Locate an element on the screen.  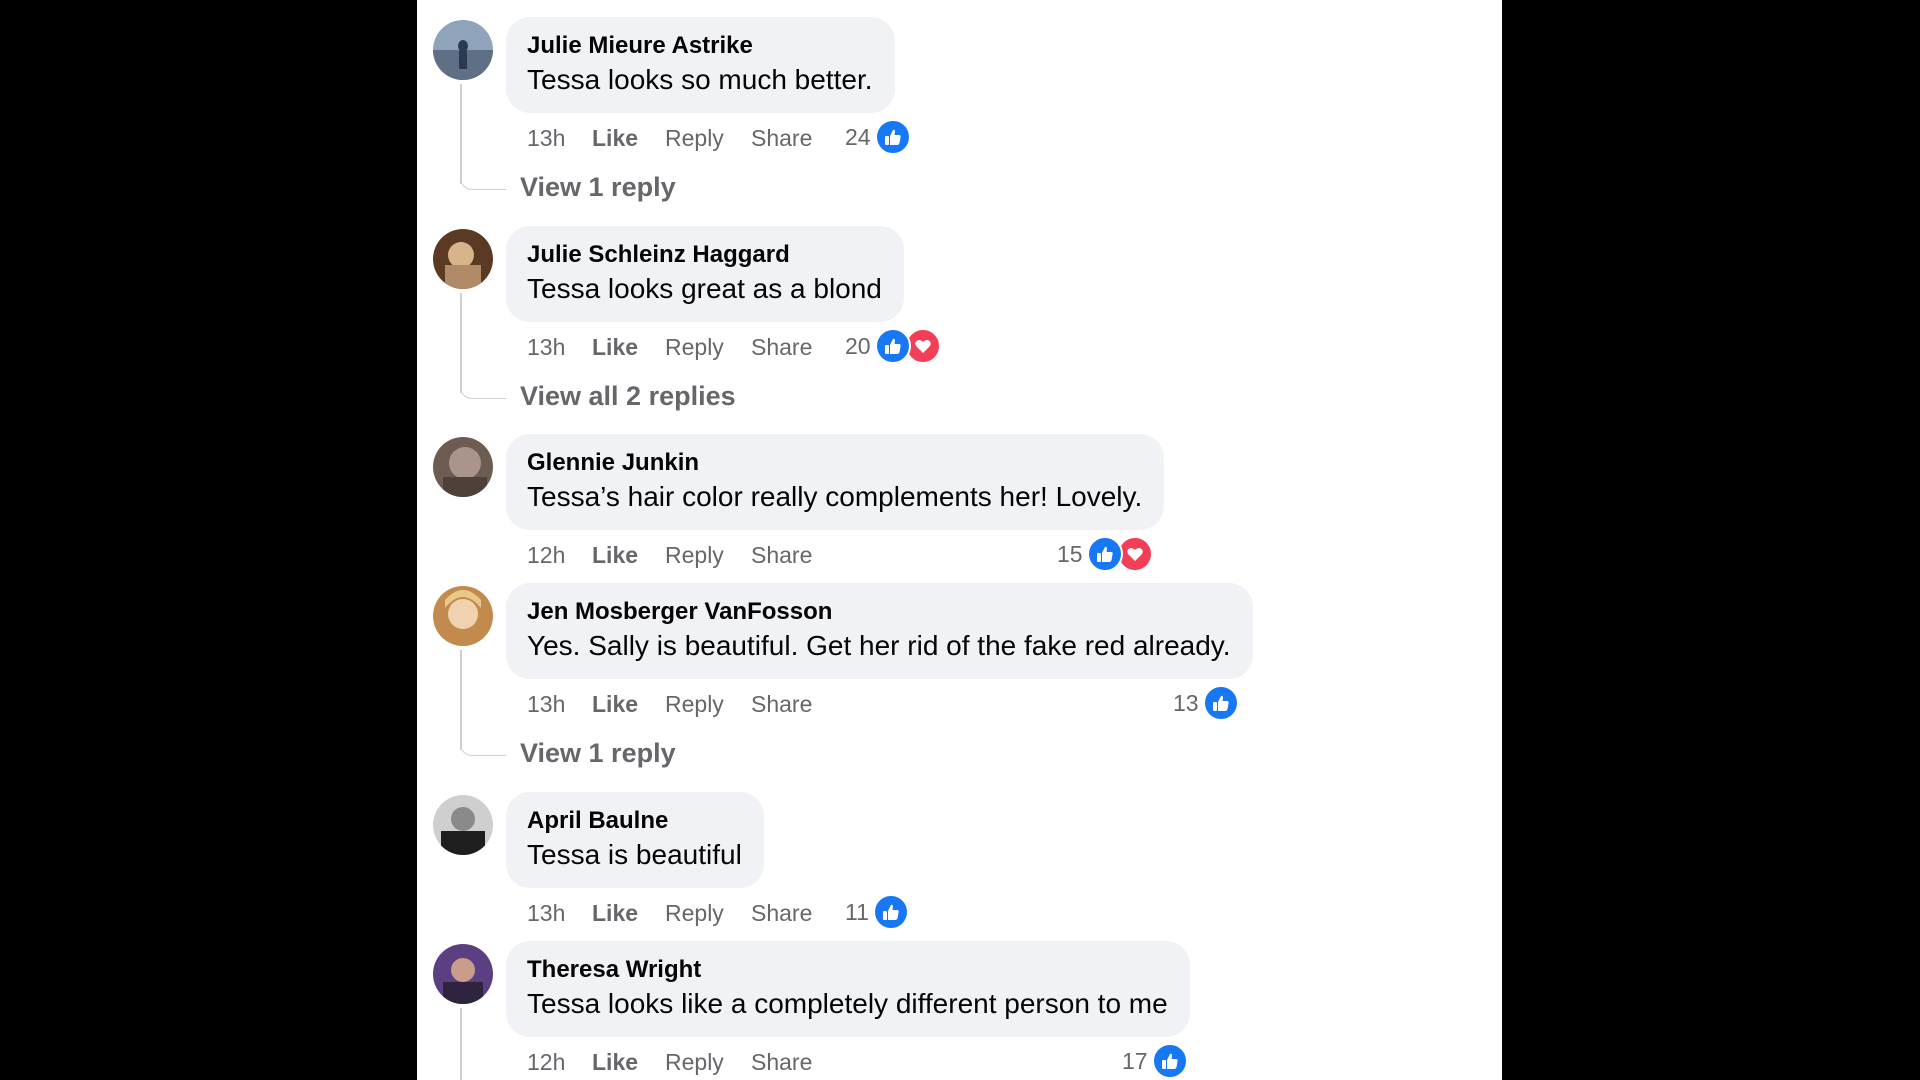
reaction-summary: 11 is located at coordinates (877, 912).